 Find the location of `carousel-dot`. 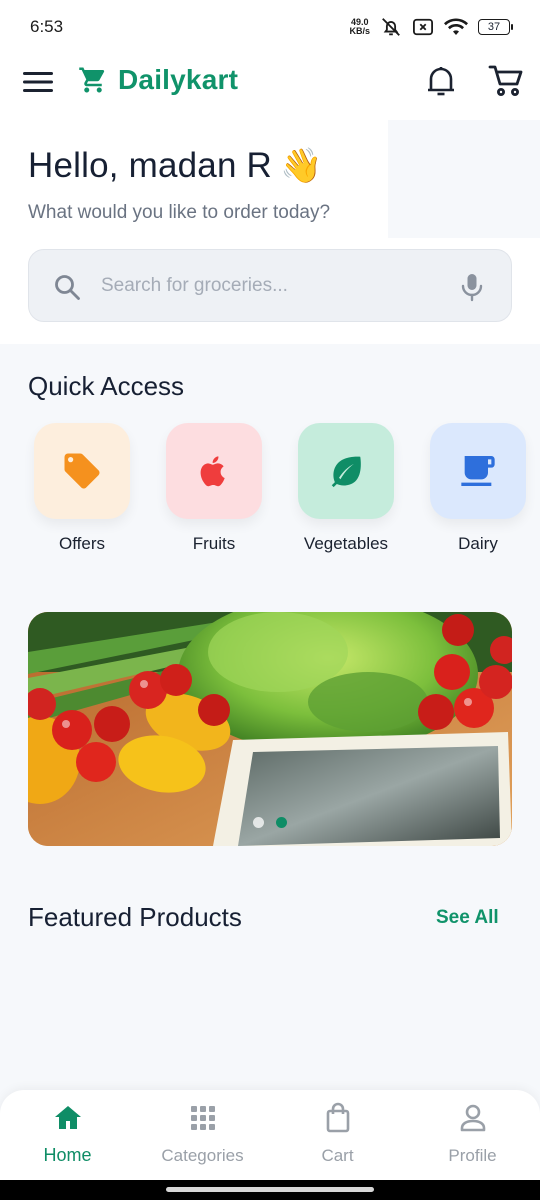

carousel-dot is located at coordinates (258, 822).